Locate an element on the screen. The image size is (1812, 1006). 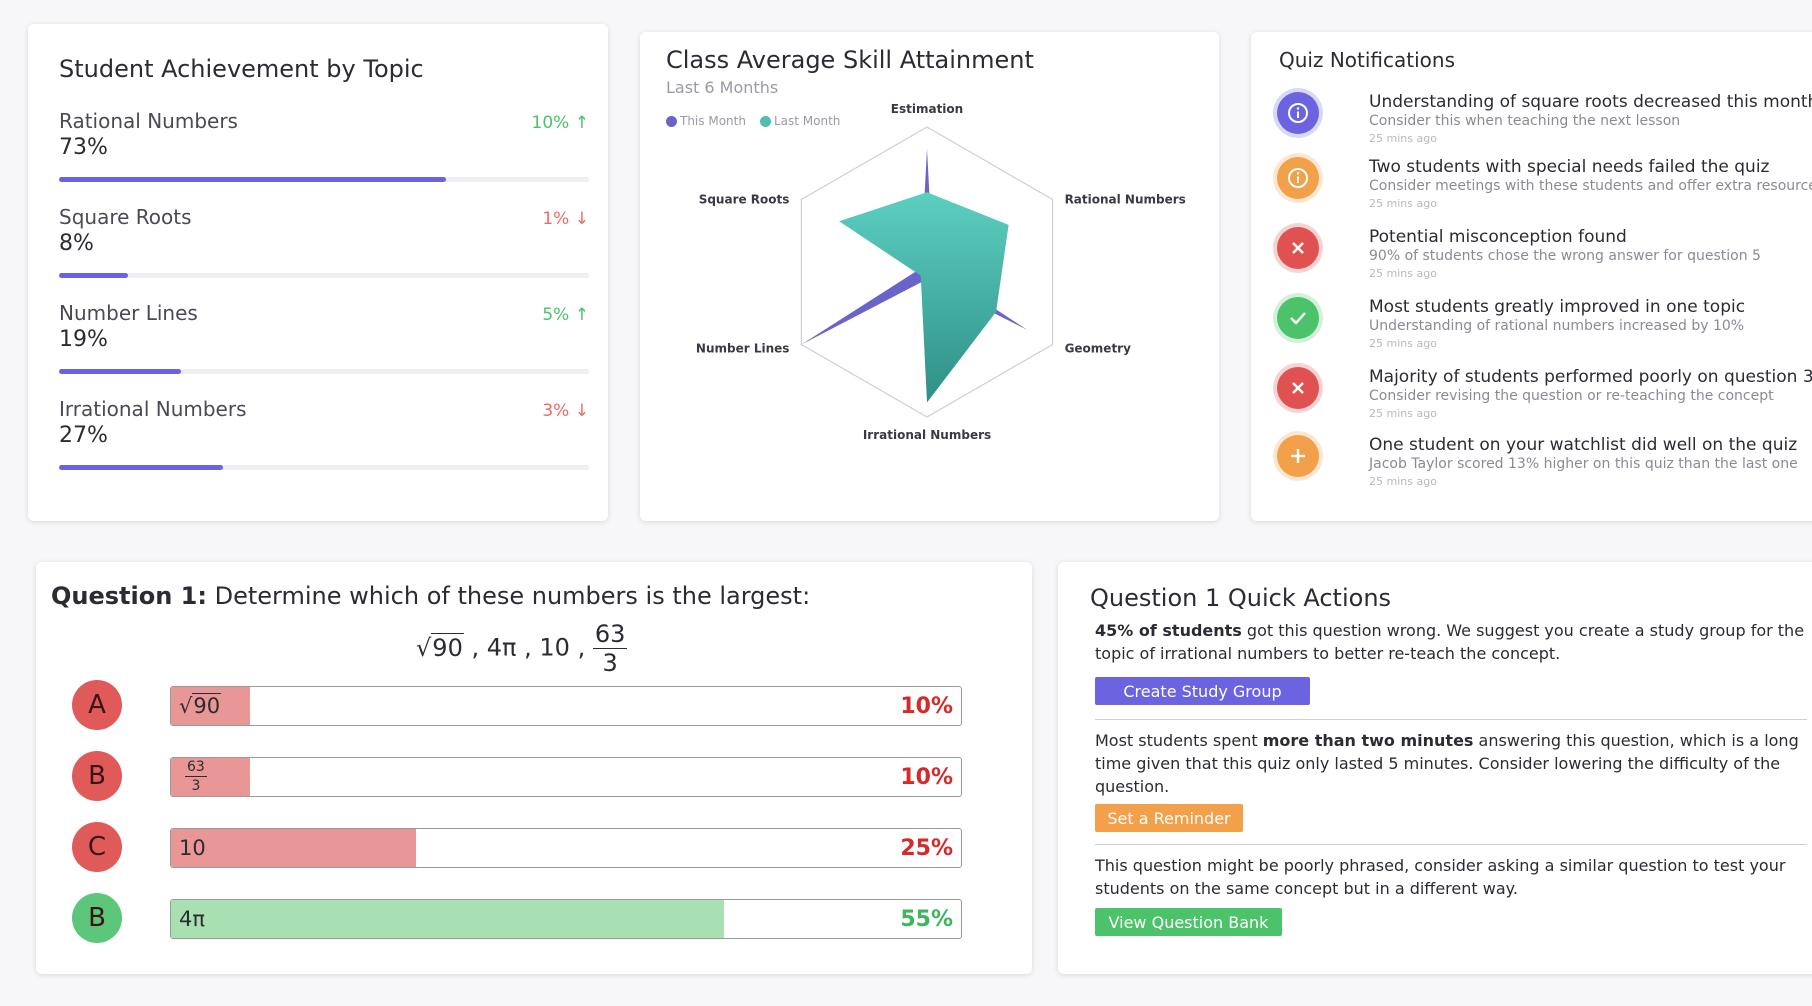
answer-option-b: B 4π 55% is located at coordinates (517, 919).